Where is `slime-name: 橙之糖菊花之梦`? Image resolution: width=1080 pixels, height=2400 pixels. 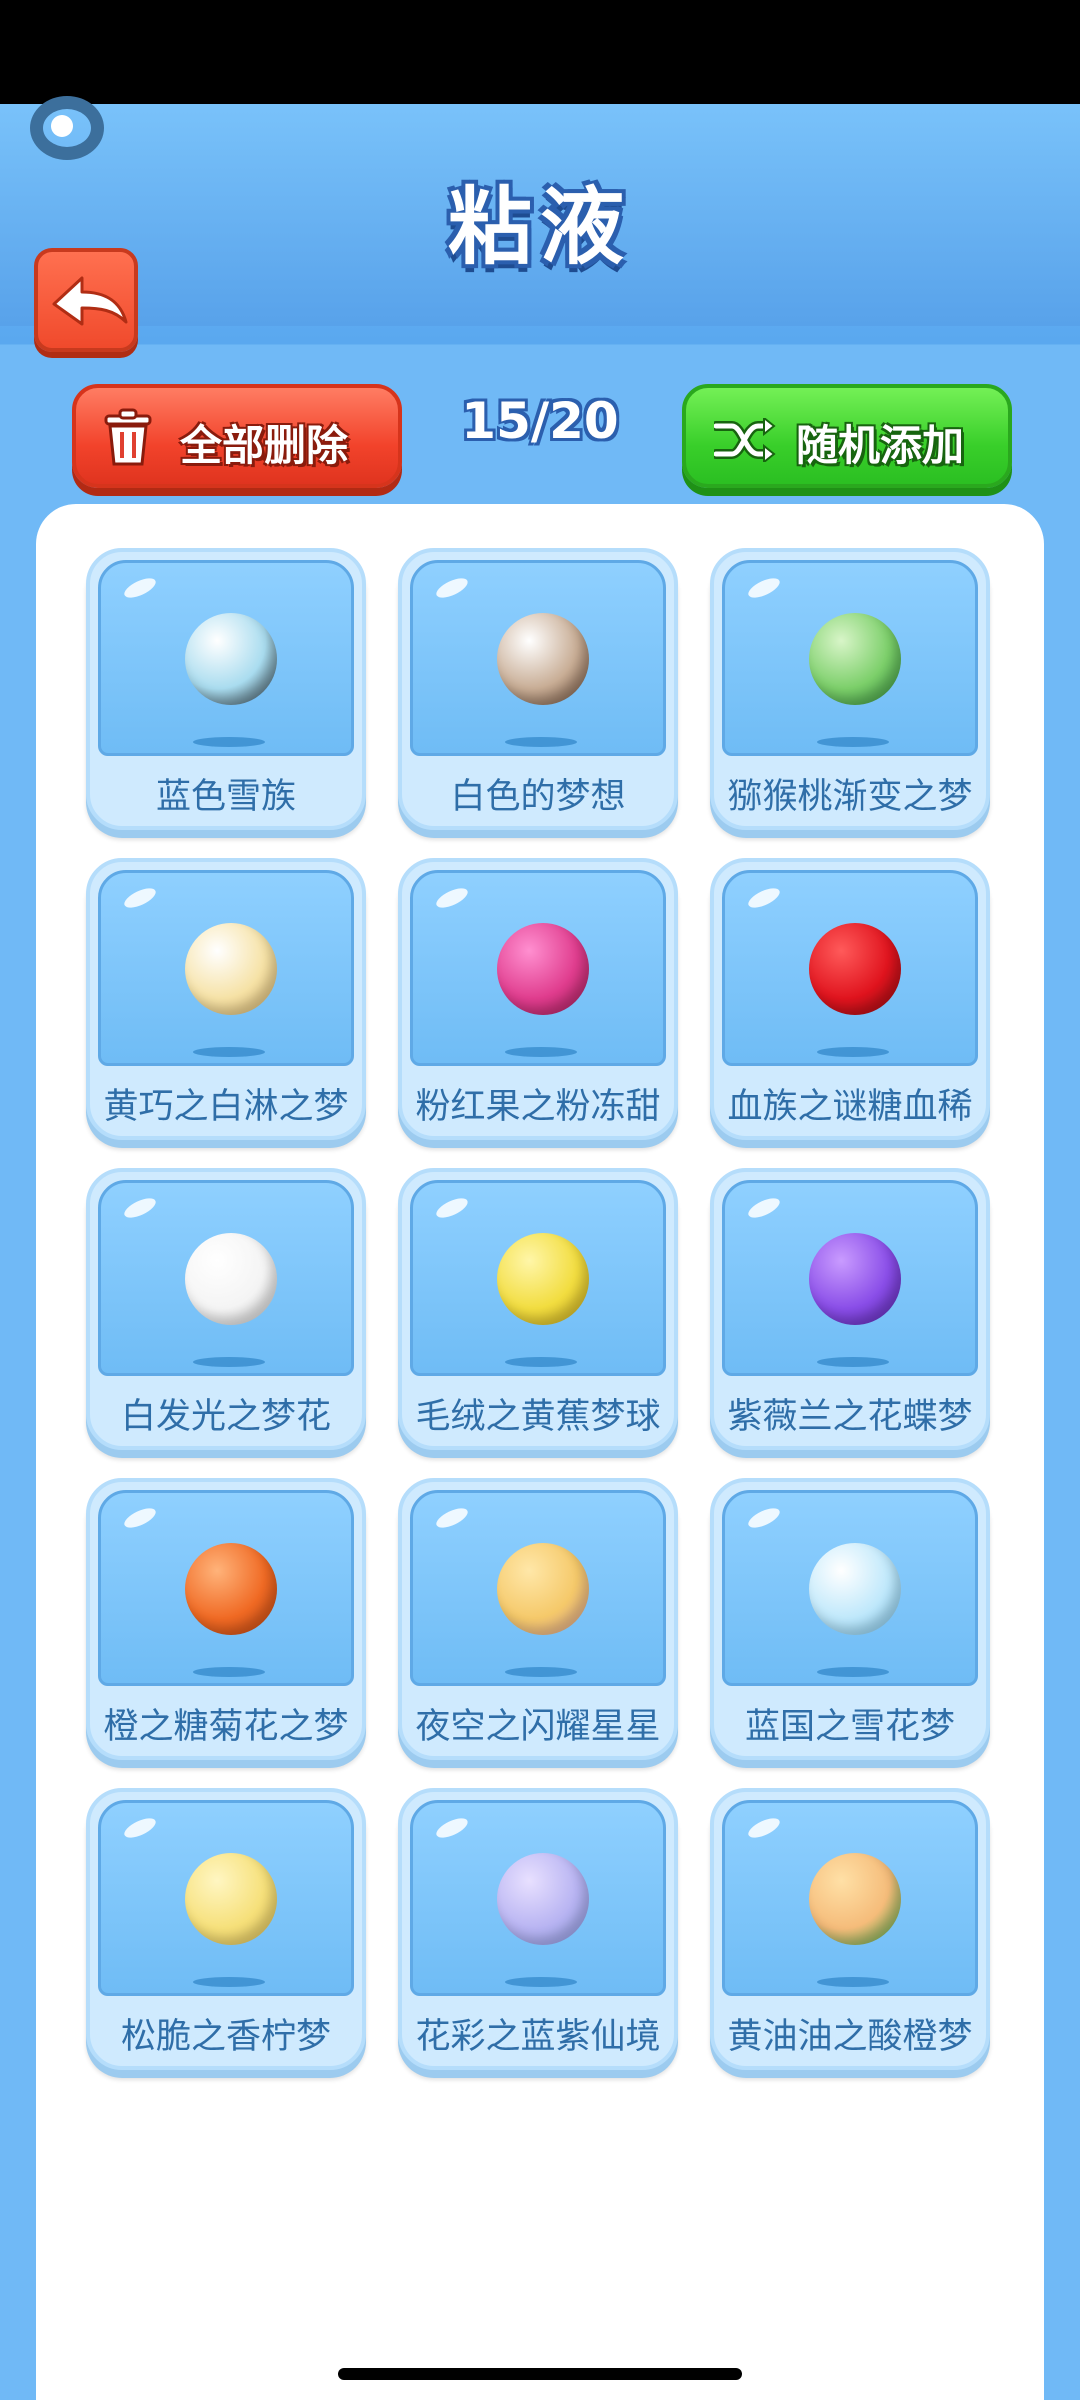 slime-name: 橙之糖菊花之梦 is located at coordinates (226, 1727).